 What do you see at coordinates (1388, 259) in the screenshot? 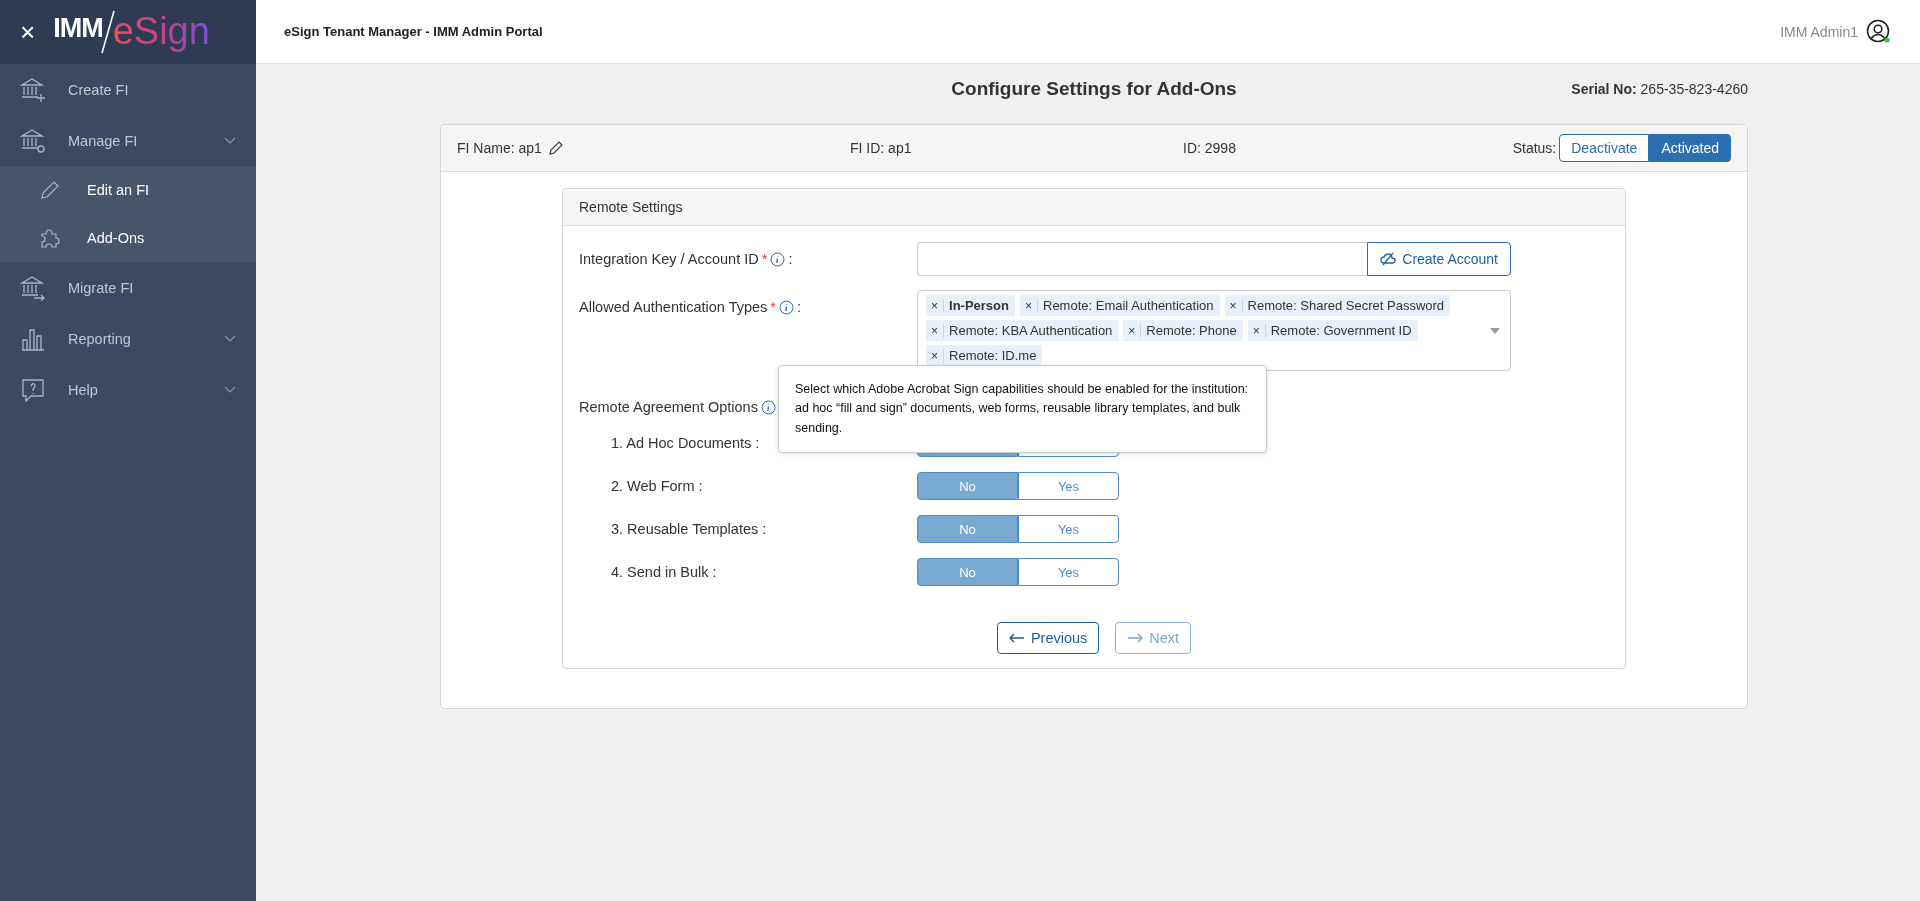
I see `cloud-off-icon` at bounding box center [1388, 259].